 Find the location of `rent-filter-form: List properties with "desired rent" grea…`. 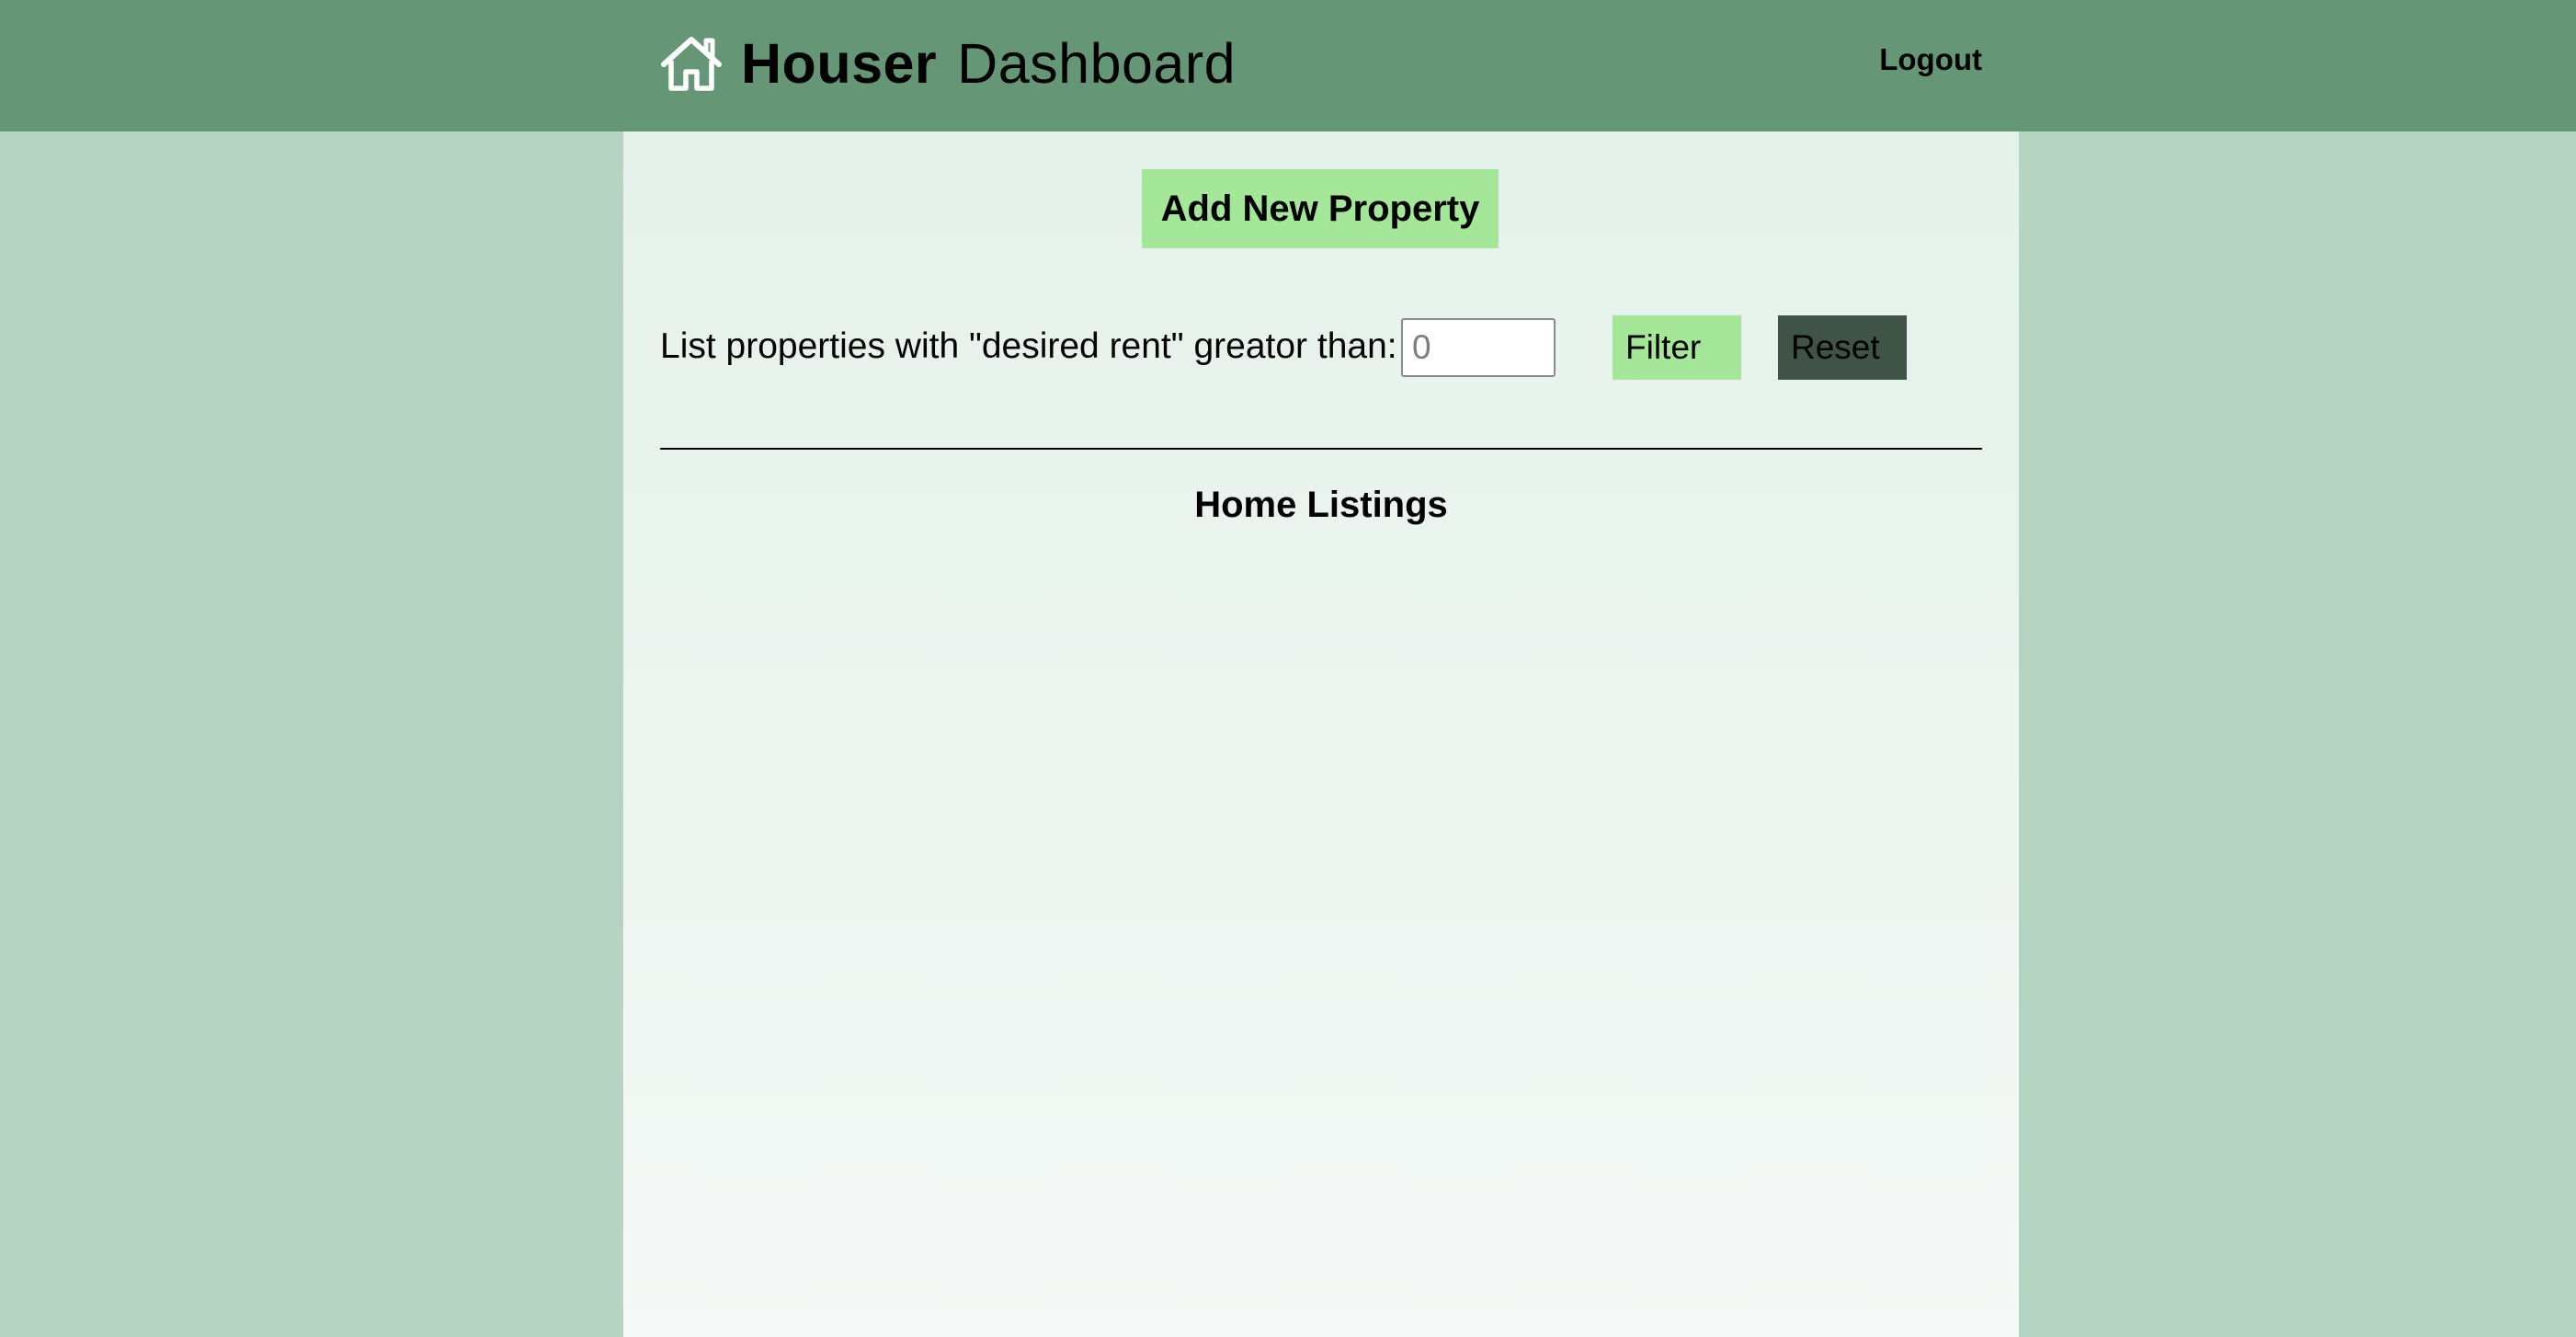

rent-filter-form: List properties with "desired rent" grea… is located at coordinates (1321, 349).